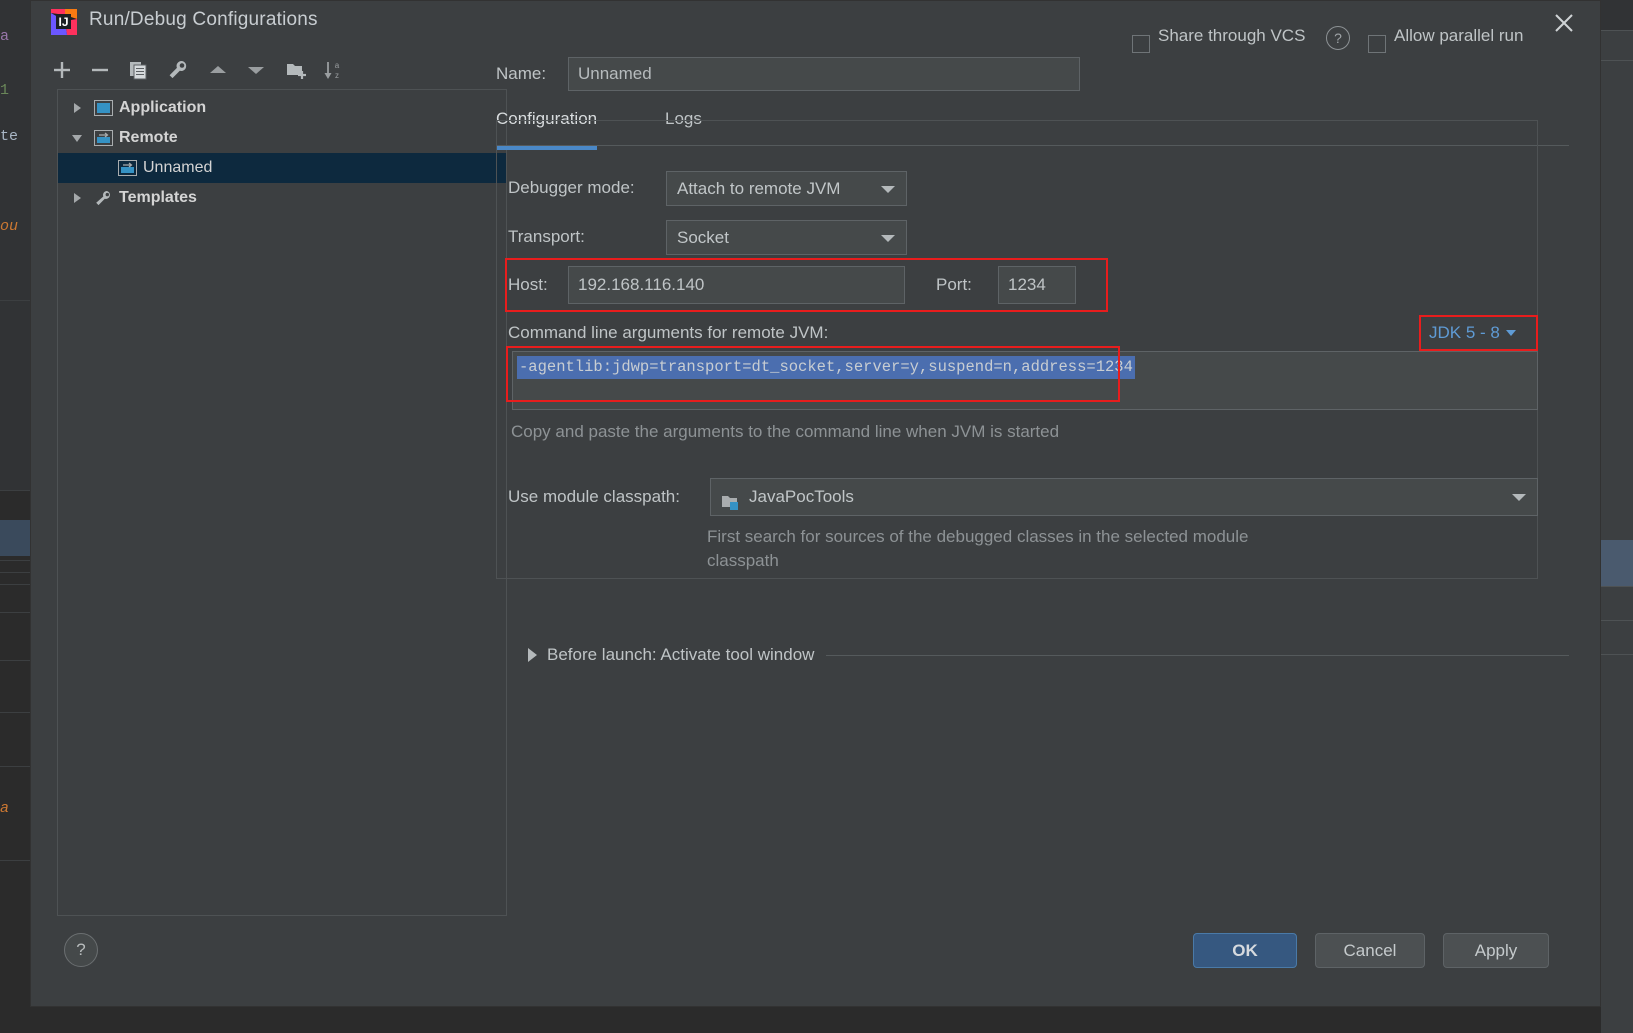  I want to click on share-through-vcs-label: Share through VCS, so click(1231, 36).